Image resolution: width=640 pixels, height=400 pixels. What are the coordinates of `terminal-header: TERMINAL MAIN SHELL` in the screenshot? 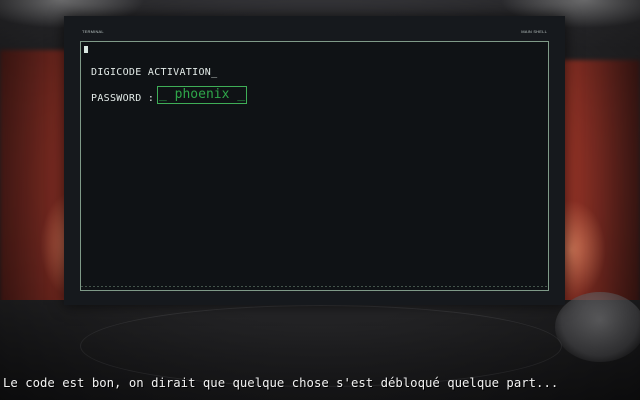 It's located at (314, 34).